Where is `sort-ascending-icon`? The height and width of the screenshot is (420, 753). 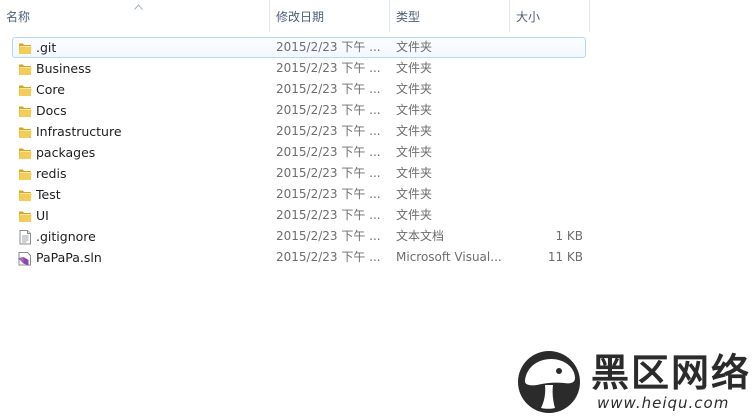 sort-ascending-icon is located at coordinates (138, 7).